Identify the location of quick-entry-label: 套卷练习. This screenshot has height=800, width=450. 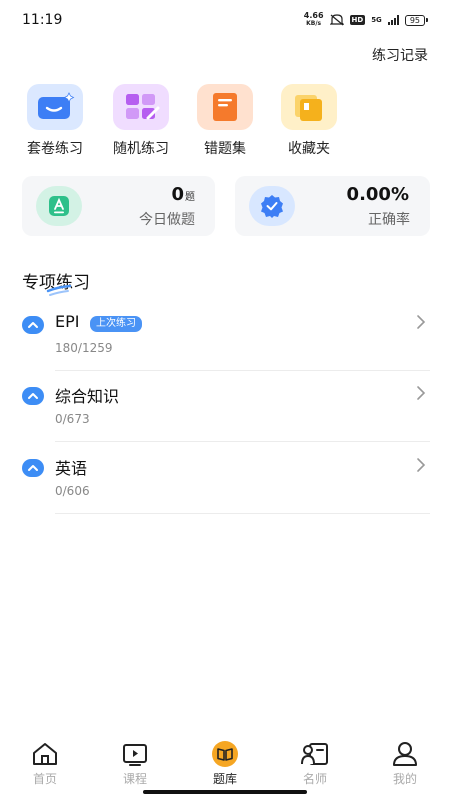
(55, 149).